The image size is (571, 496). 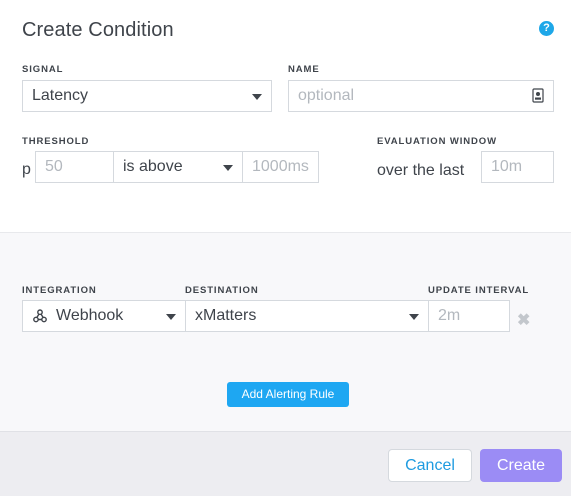 I want to click on question-circle-icon: ?, so click(x=546, y=28).